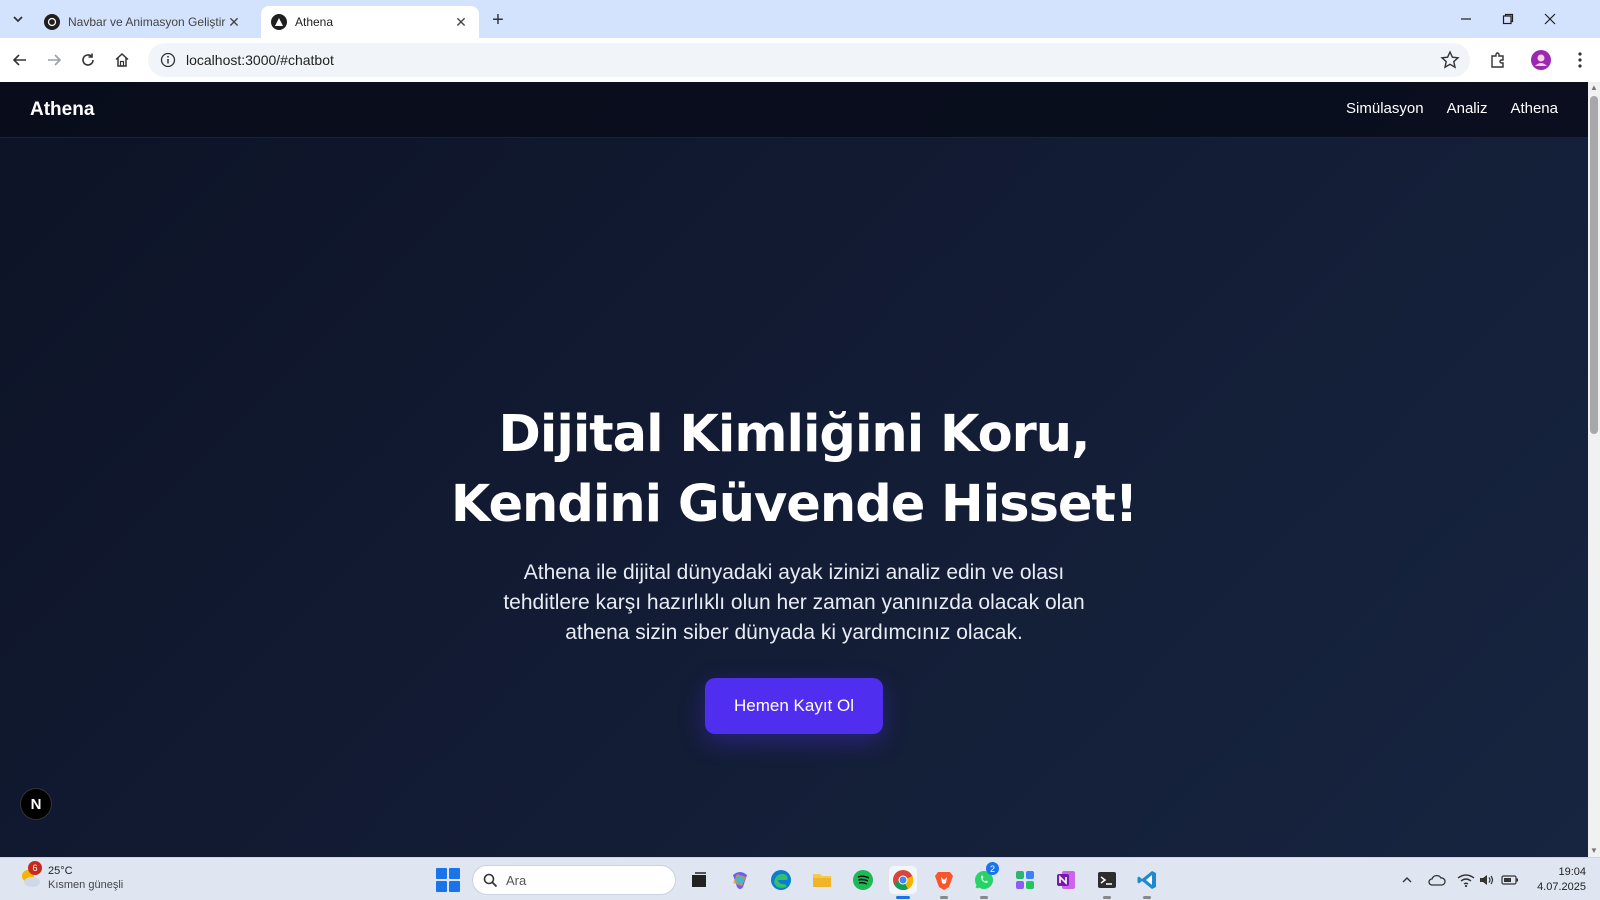 Image resolution: width=1600 pixels, height=900 pixels. I want to click on weather-widget: 6 25°C Kısmen güneşli, so click(71, 876).